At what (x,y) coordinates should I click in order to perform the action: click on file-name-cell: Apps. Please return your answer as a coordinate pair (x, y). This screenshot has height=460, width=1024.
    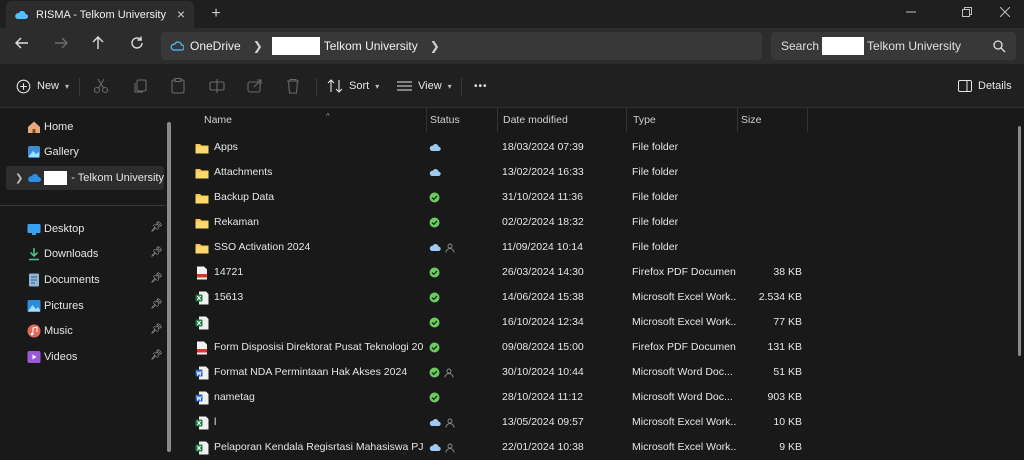
    Looking at the image, I should click on (309, 147).